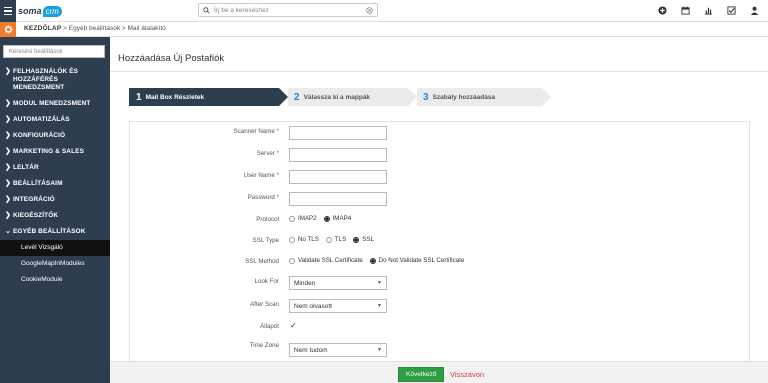 The image size is (768, 383). Describe the element at coordinates (52, 11) in the screenshot. I see `logo-badge: crm` at that location.